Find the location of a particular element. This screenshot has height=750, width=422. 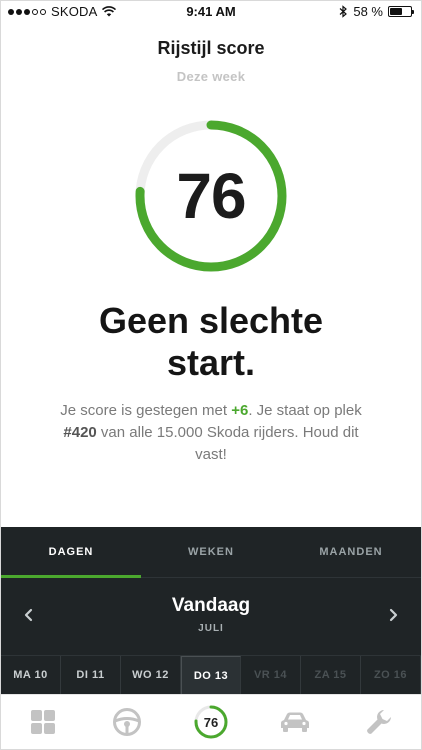

wrench-icon is located at coordinates (379, 722).